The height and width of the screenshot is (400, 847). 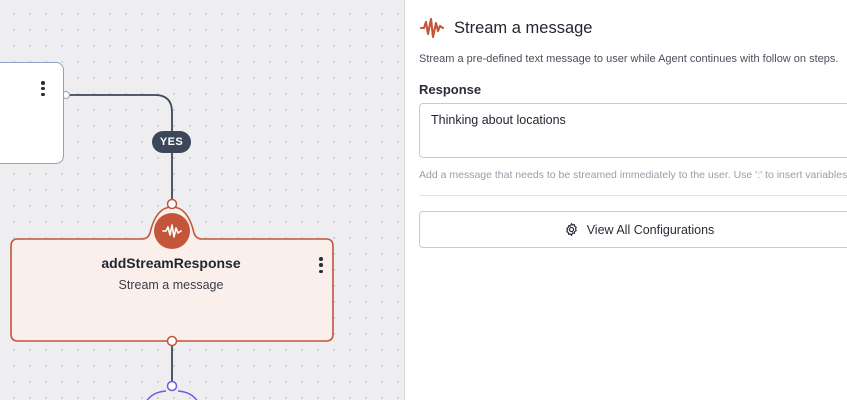 I want to click on next-node-outline, so click(x=156, y=395).